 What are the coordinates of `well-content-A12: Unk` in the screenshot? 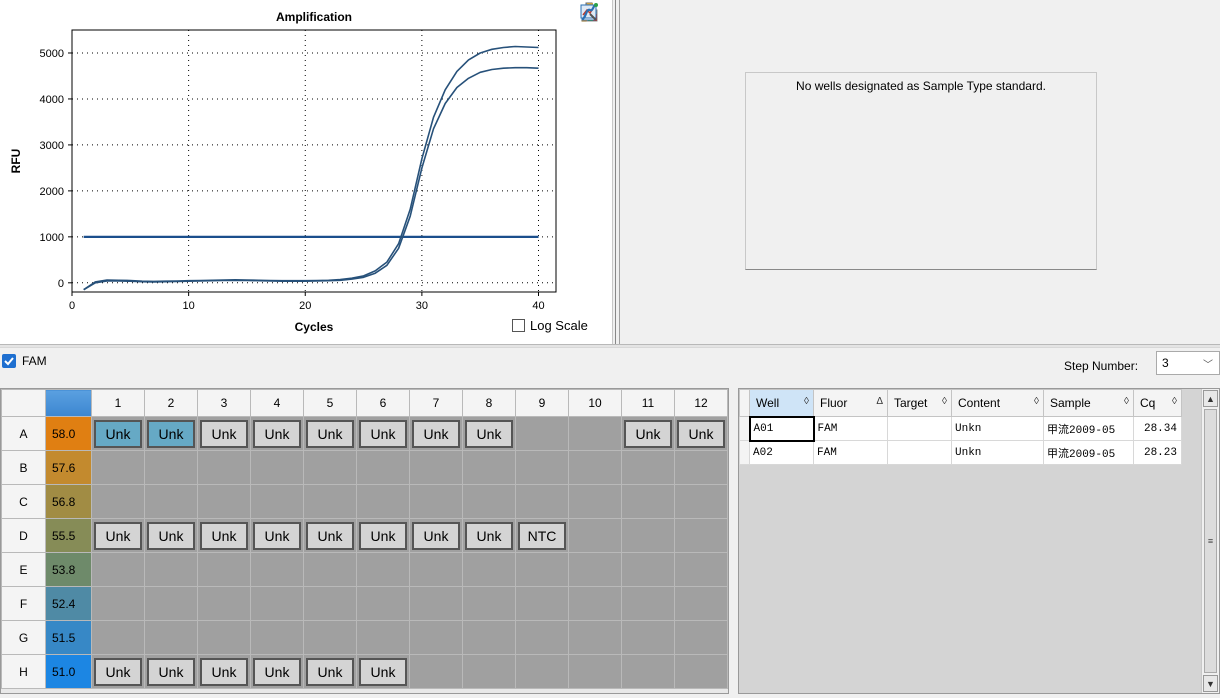 It's located at (701, 433).